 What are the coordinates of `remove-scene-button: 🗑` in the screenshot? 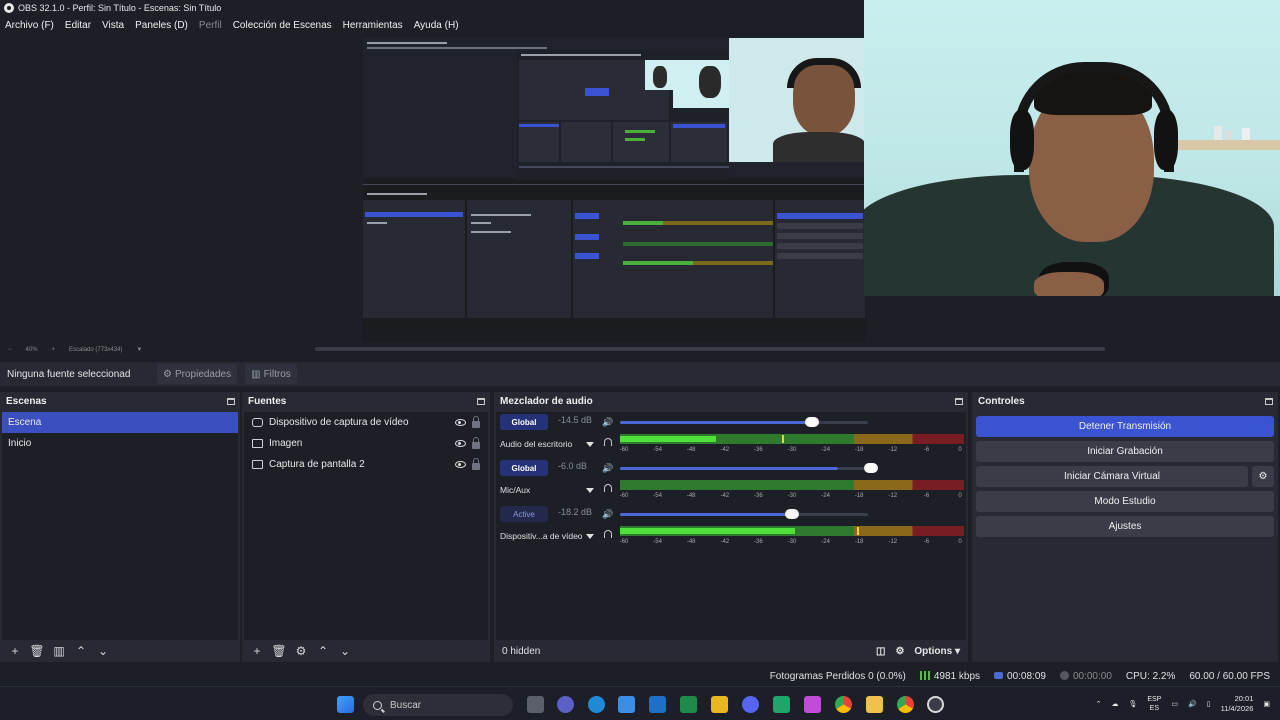 It's located at (37, 651).